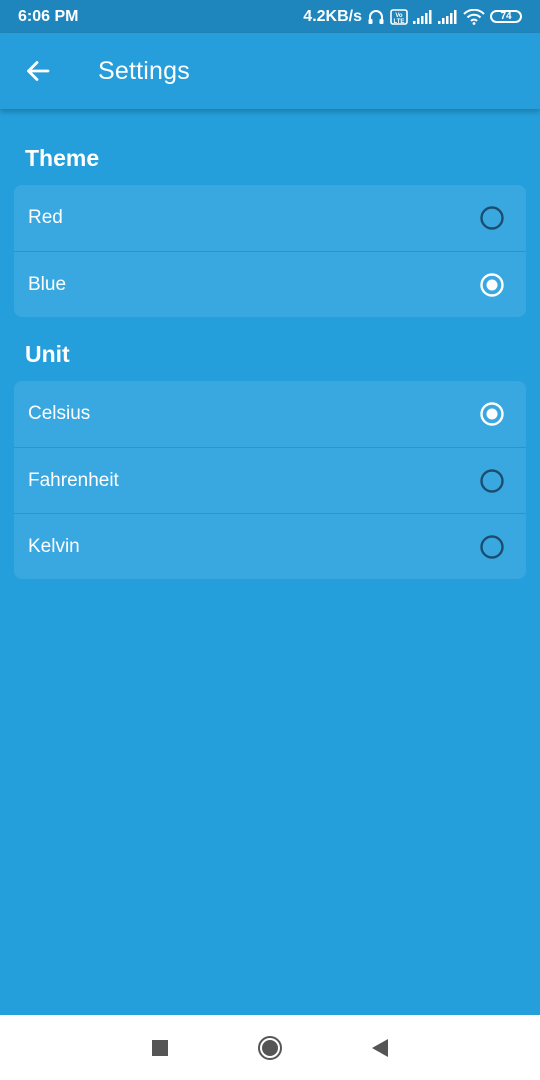  I want to click on battery-icon: 74, so click(506, 16).